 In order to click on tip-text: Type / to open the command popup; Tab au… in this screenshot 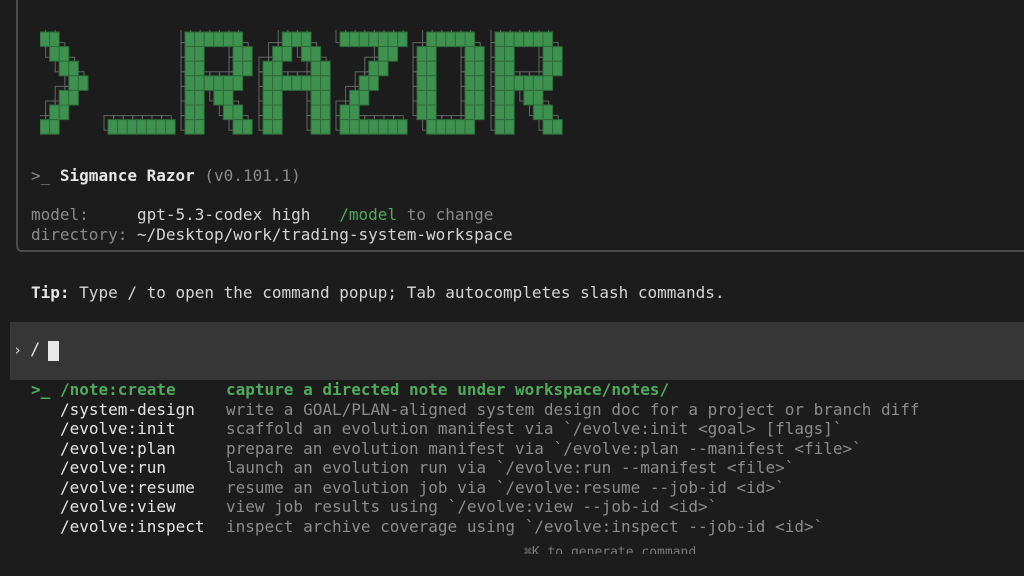, I will do `click(402, 292)`.